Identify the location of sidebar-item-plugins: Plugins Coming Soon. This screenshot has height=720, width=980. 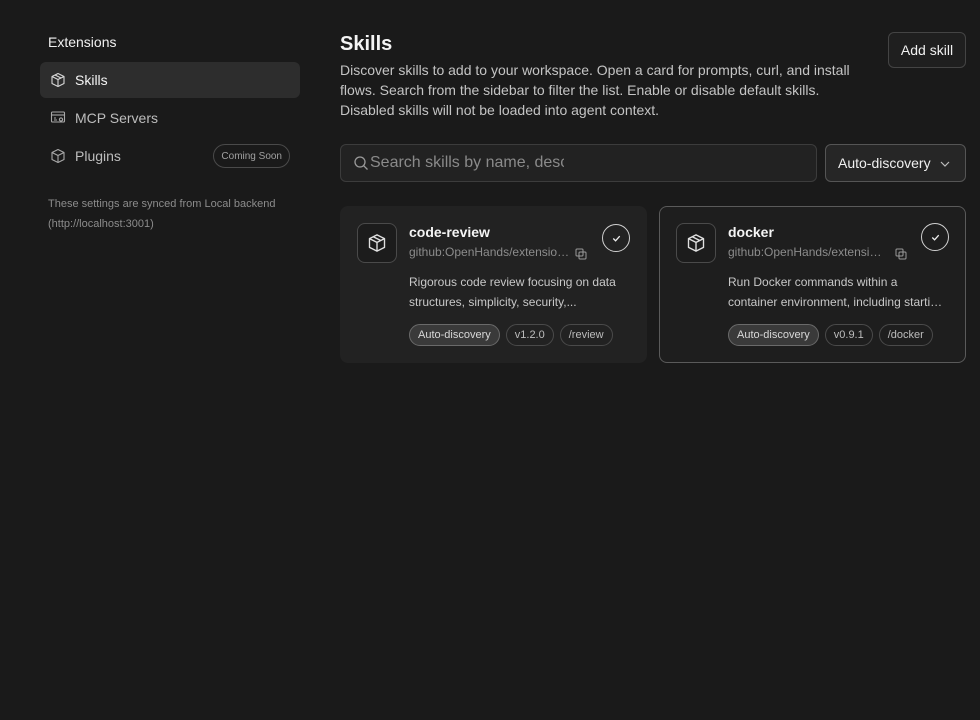
(170, 156).